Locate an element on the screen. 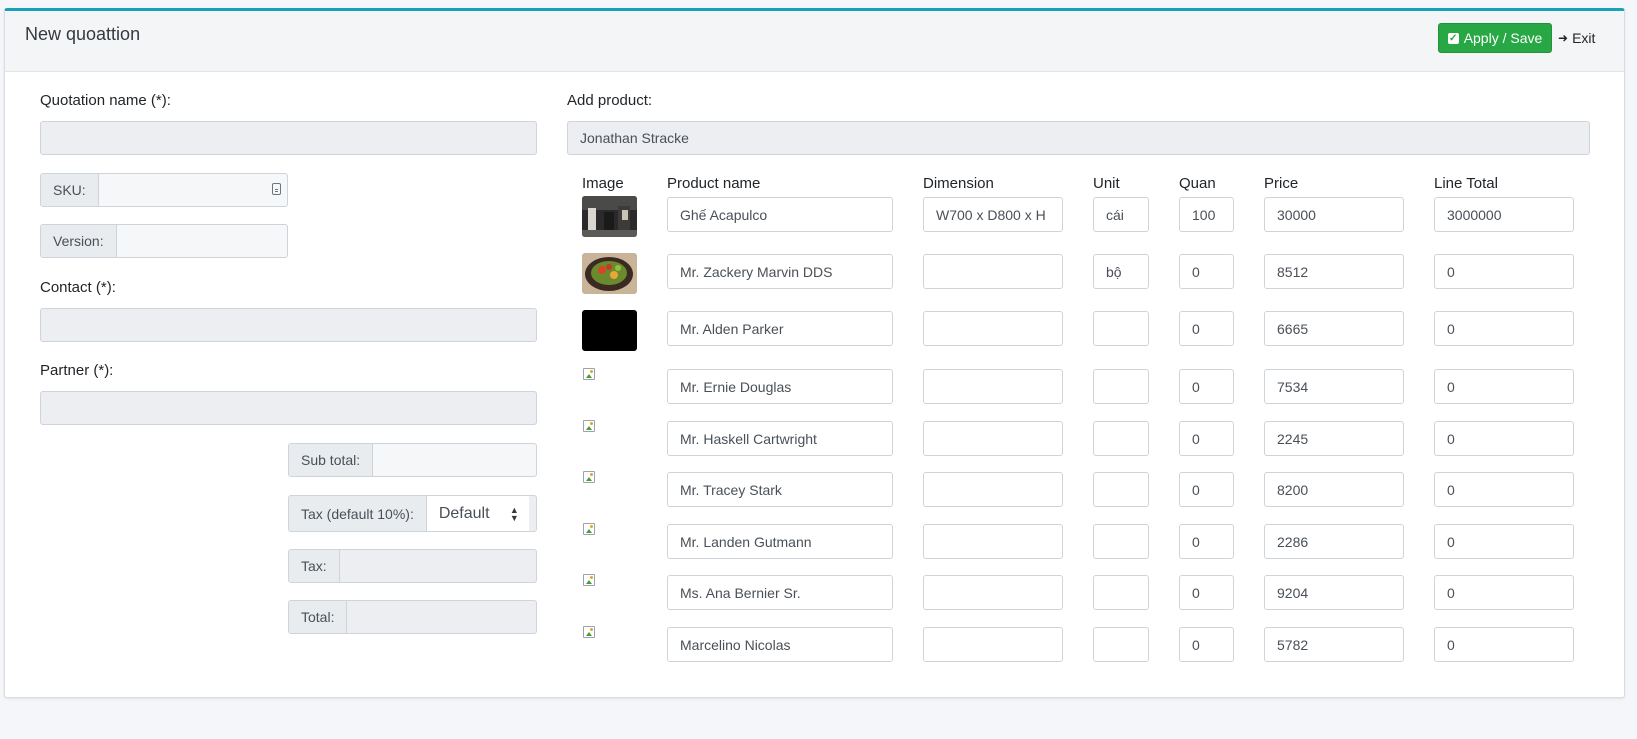 The image size is (1637, 739). col-header-product-name: Product name is located at coordinates (714, 183).